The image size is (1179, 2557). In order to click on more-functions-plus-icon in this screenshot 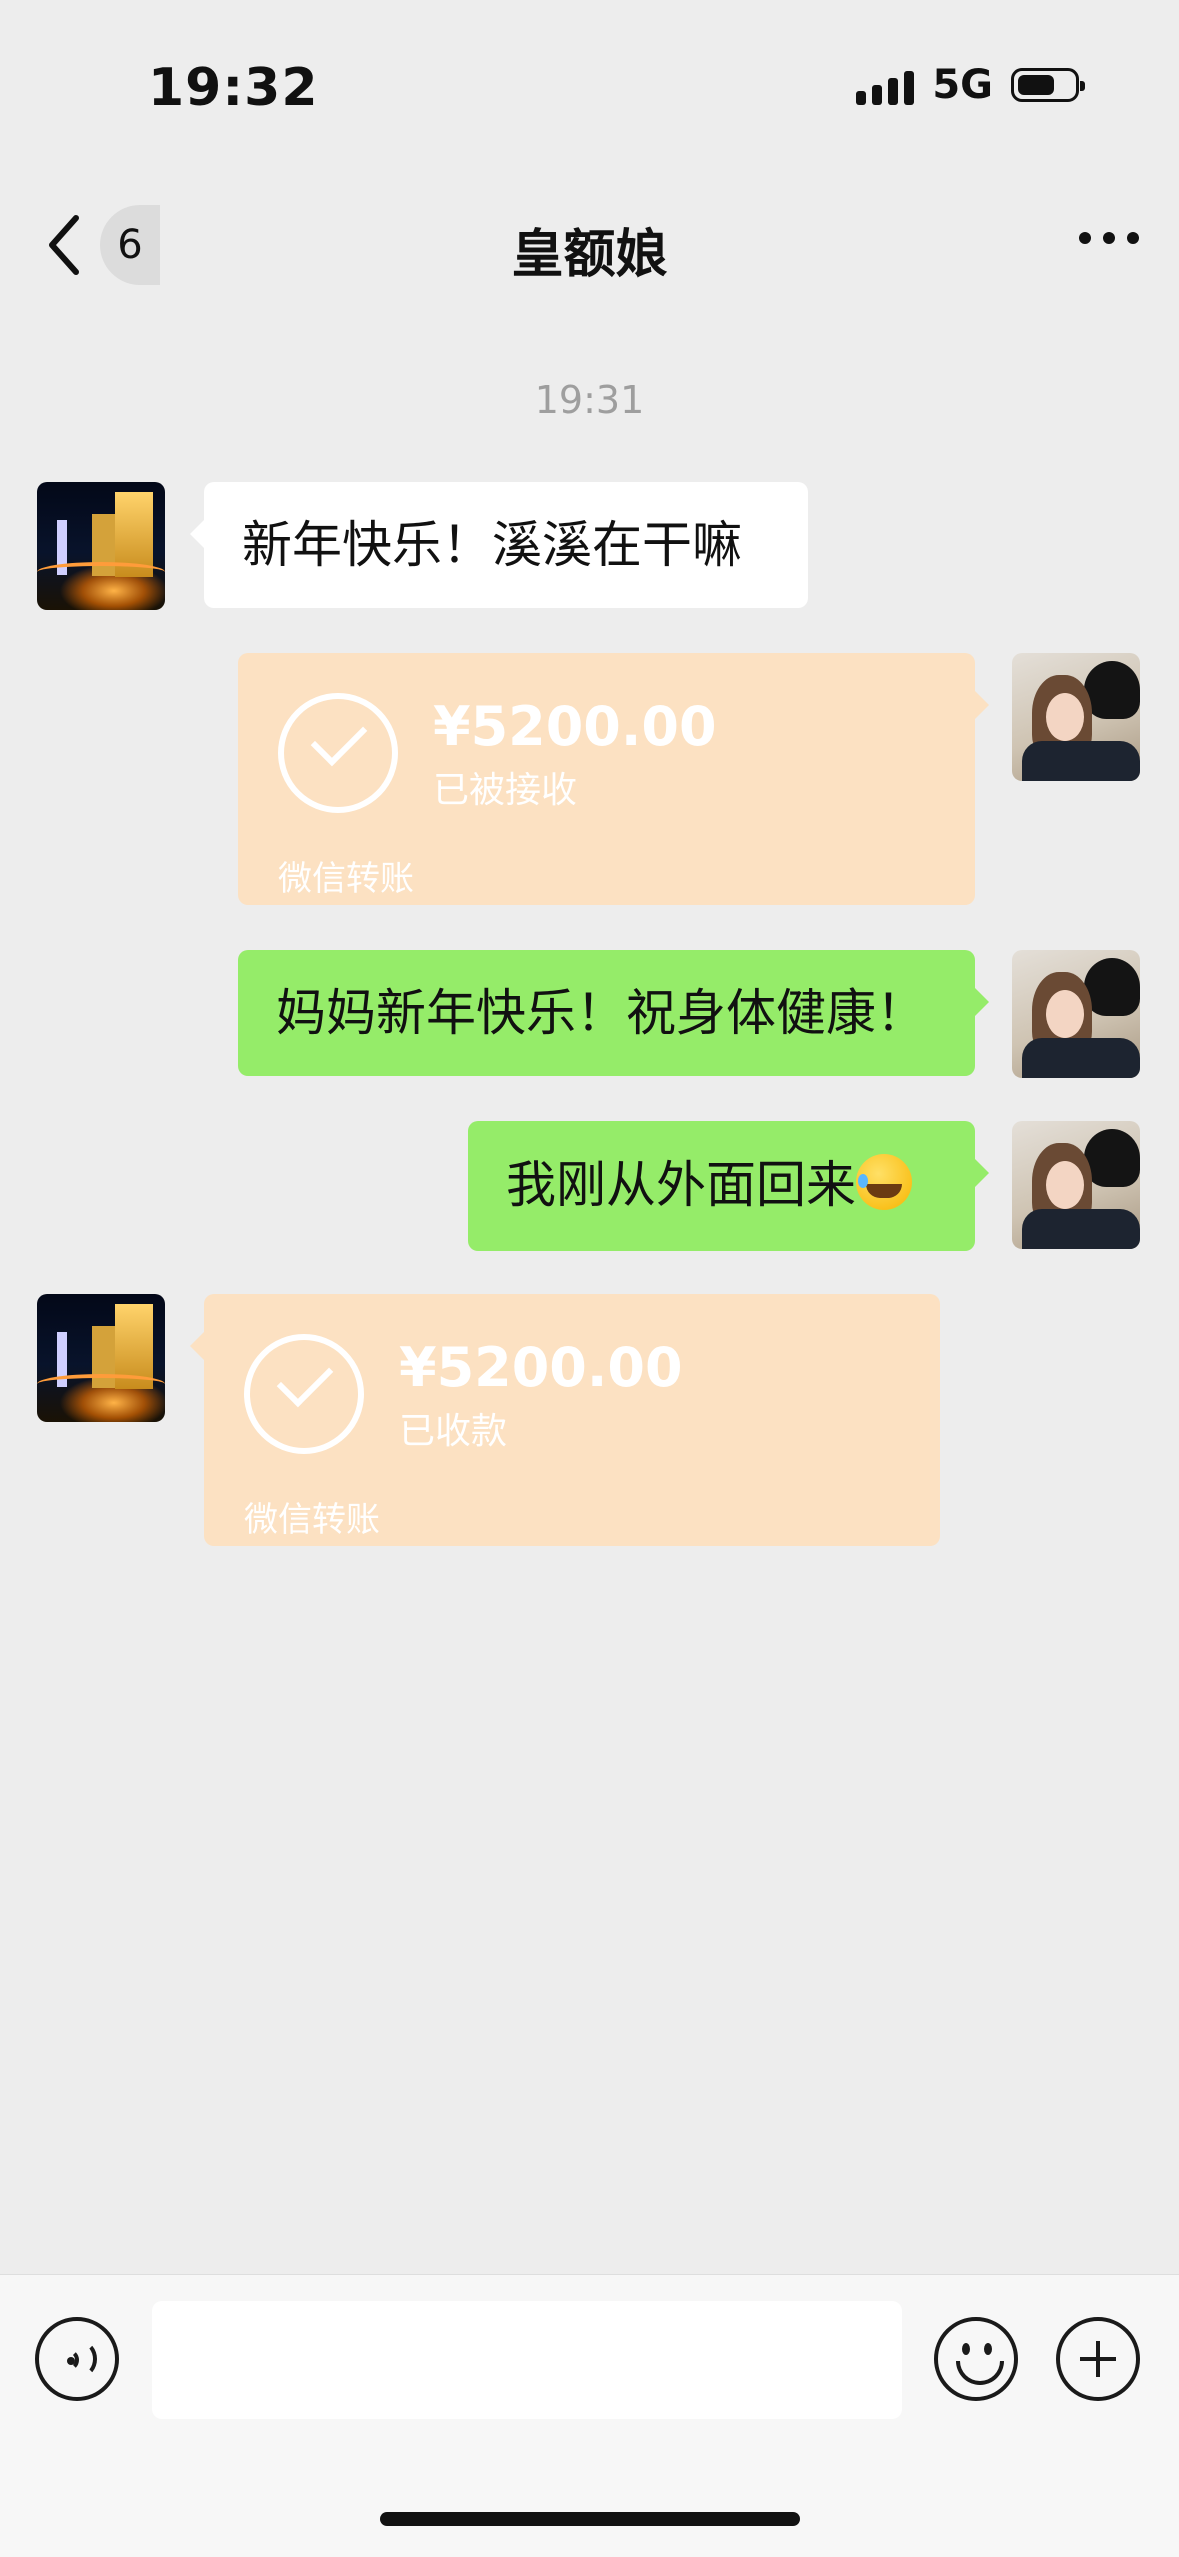, I will do `click(1098, 2359)`.